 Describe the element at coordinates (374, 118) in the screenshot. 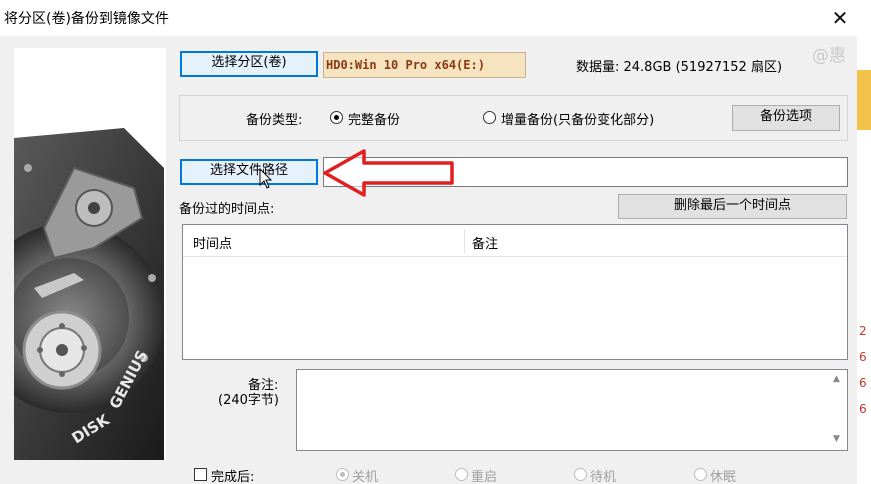

I see `full-backup-label: 完整备份` at that location.